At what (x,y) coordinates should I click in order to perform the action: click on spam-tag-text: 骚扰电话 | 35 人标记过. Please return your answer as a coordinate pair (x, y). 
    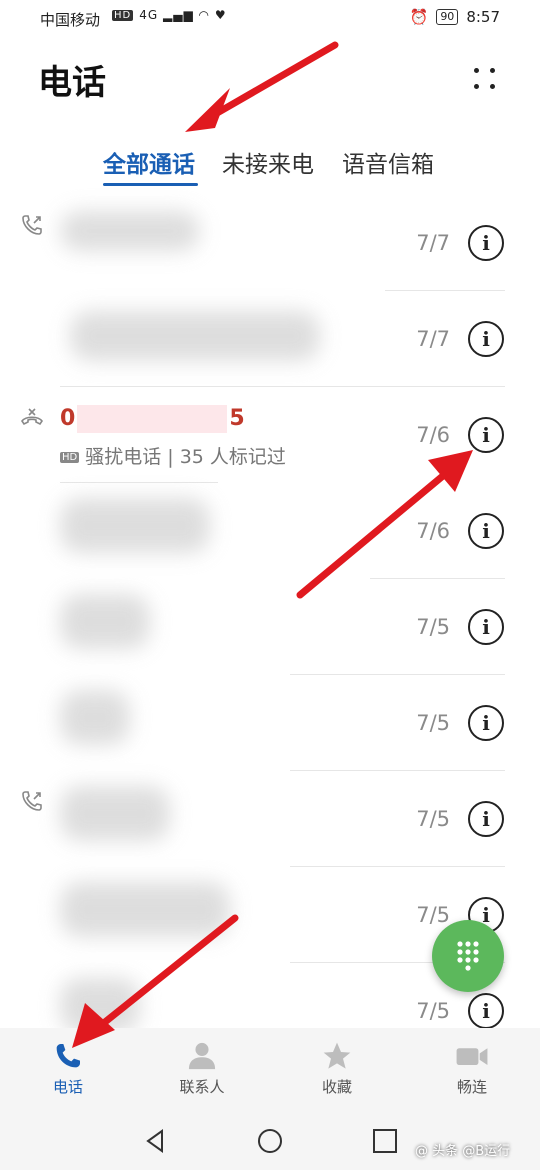
    Looking at the image, I should click on (185, 457).